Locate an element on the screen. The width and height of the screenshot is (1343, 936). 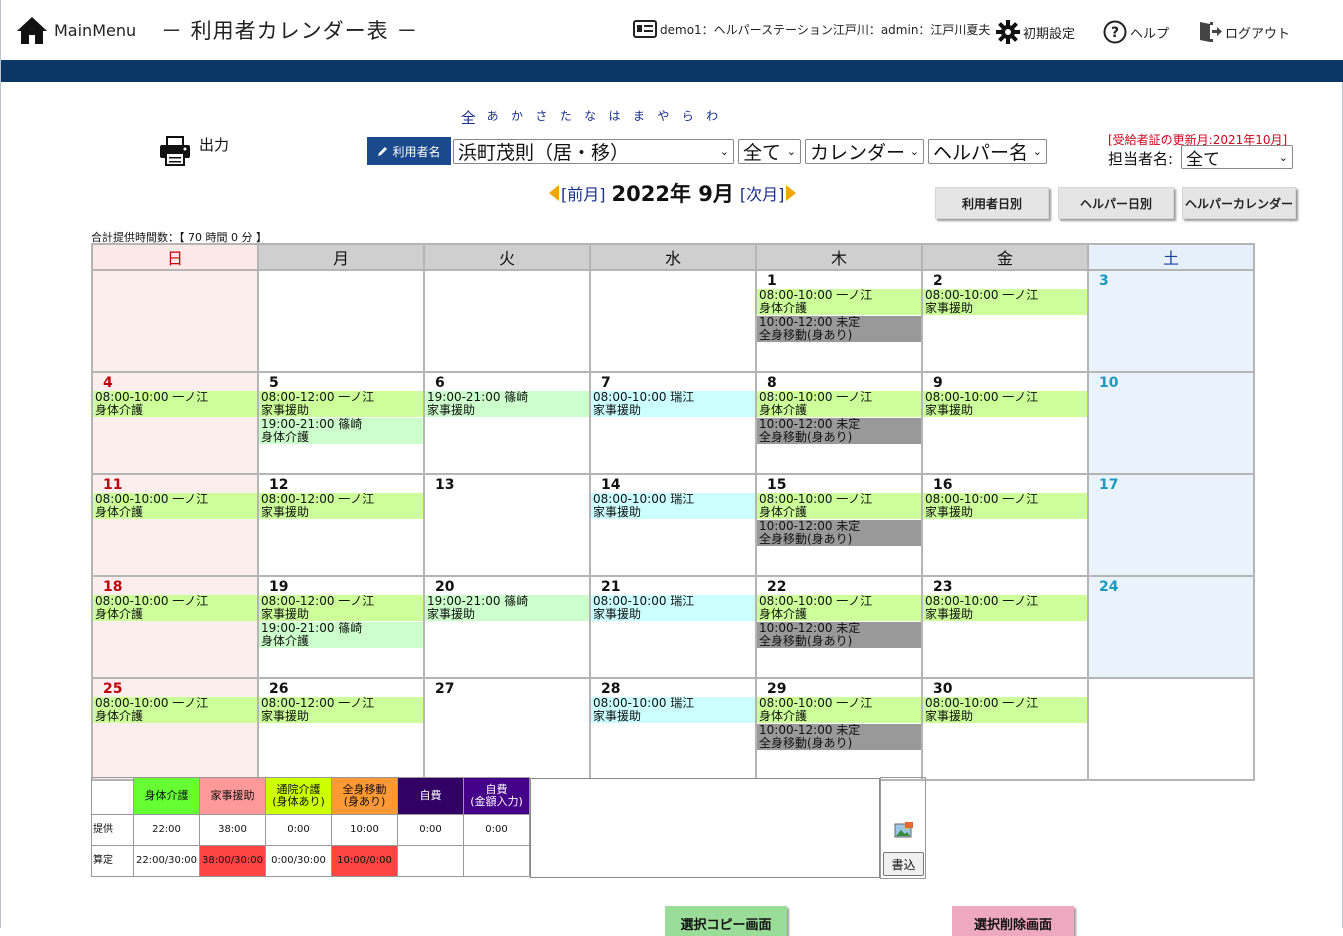
calendar-day-cell: 18 08:00-10:00 一ノ江 身体介護 is located at coordinates (175, 627).